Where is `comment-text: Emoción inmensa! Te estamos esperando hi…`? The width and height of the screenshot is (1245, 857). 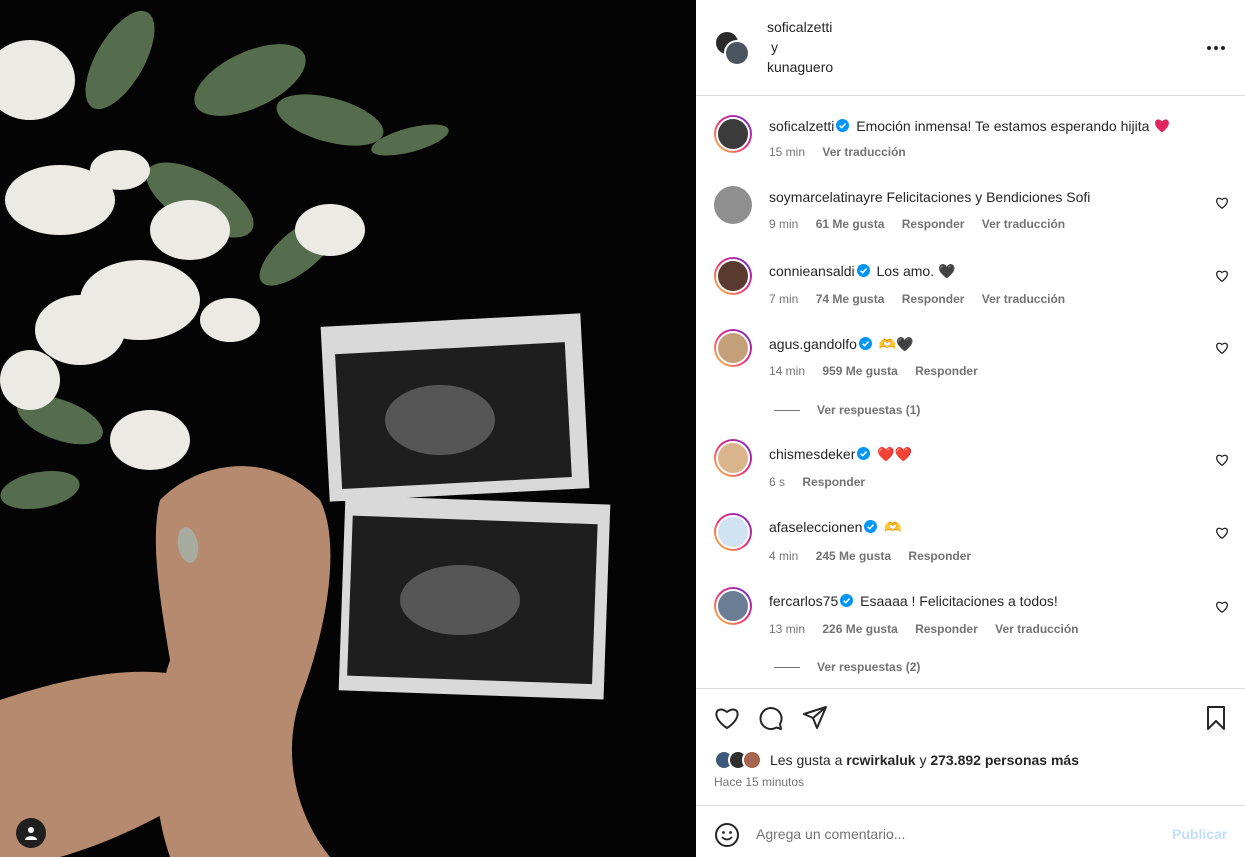 comment-text: Emoción inmensa! Te estamos esperando hi… is located at coordinates (1003, 126).